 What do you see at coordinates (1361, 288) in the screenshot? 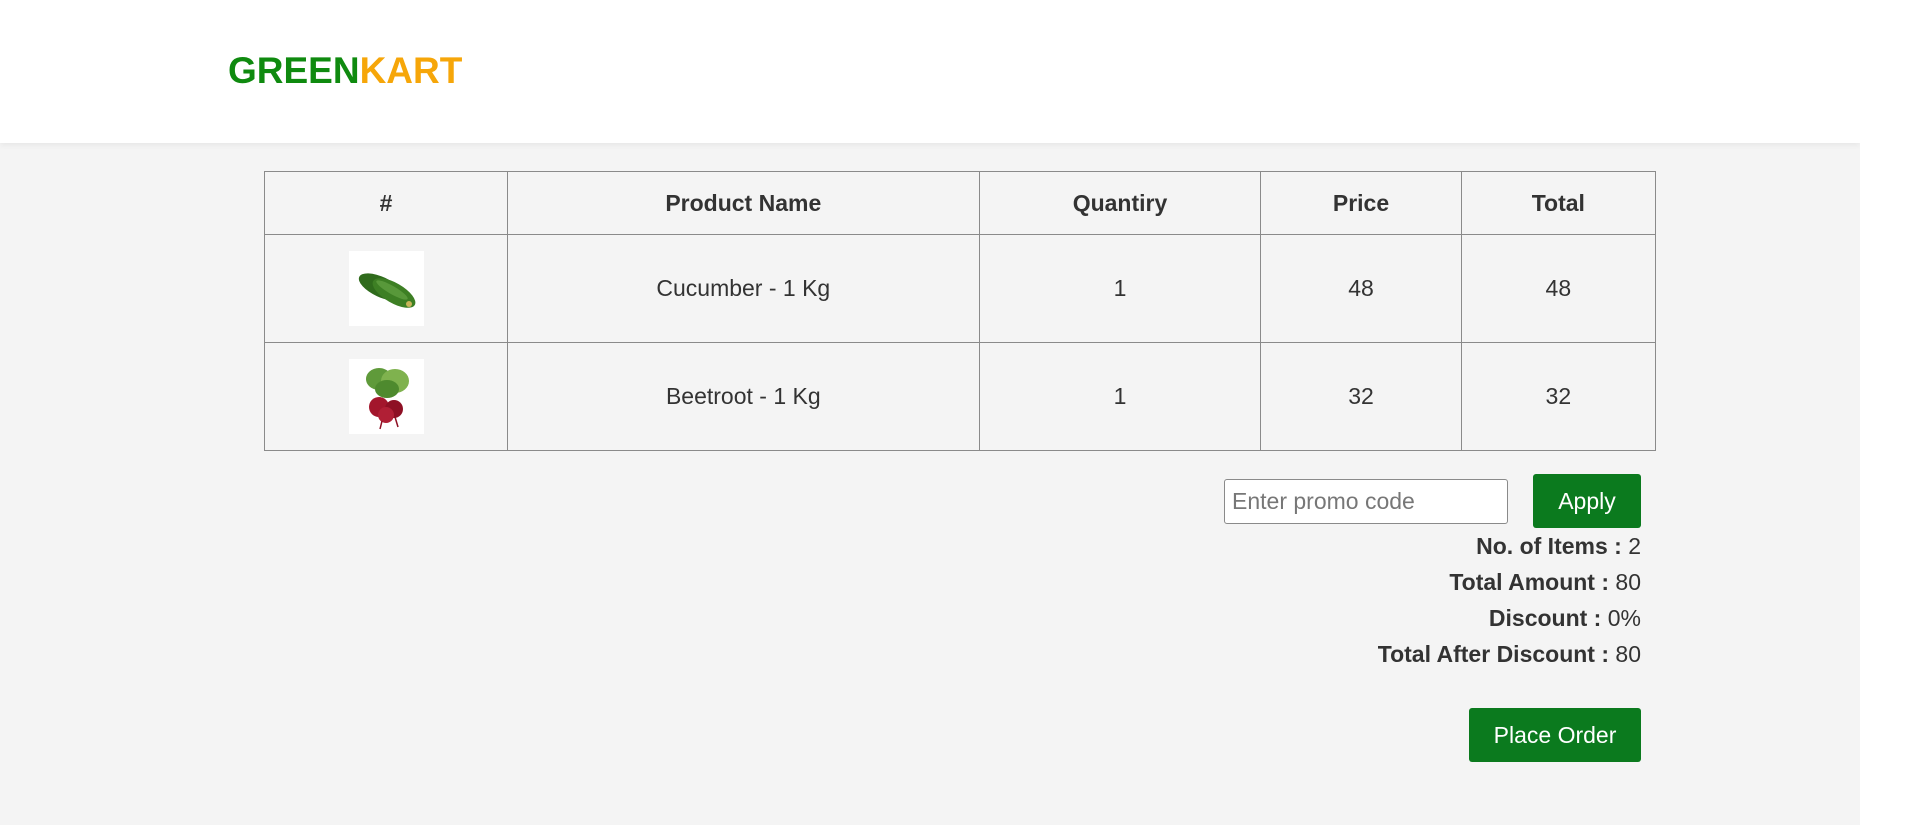
I see `product-price: 48` at bounding box center [1361, 288].